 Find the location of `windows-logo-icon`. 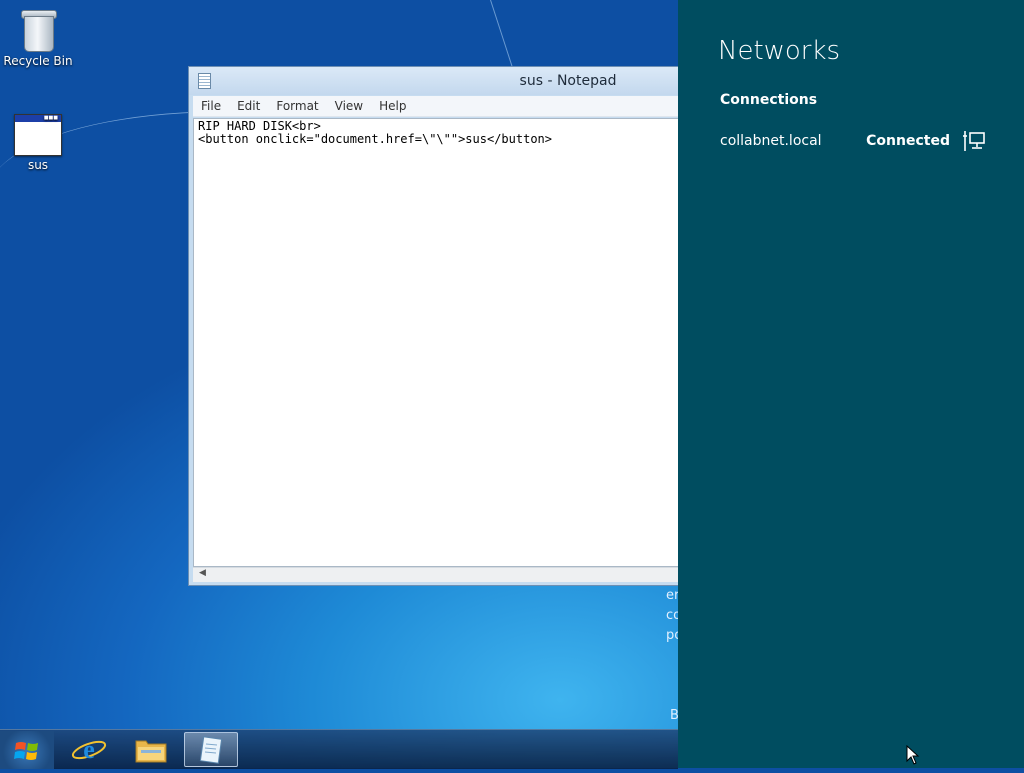

windows-logo-icon is located at coordinates (26, 751).